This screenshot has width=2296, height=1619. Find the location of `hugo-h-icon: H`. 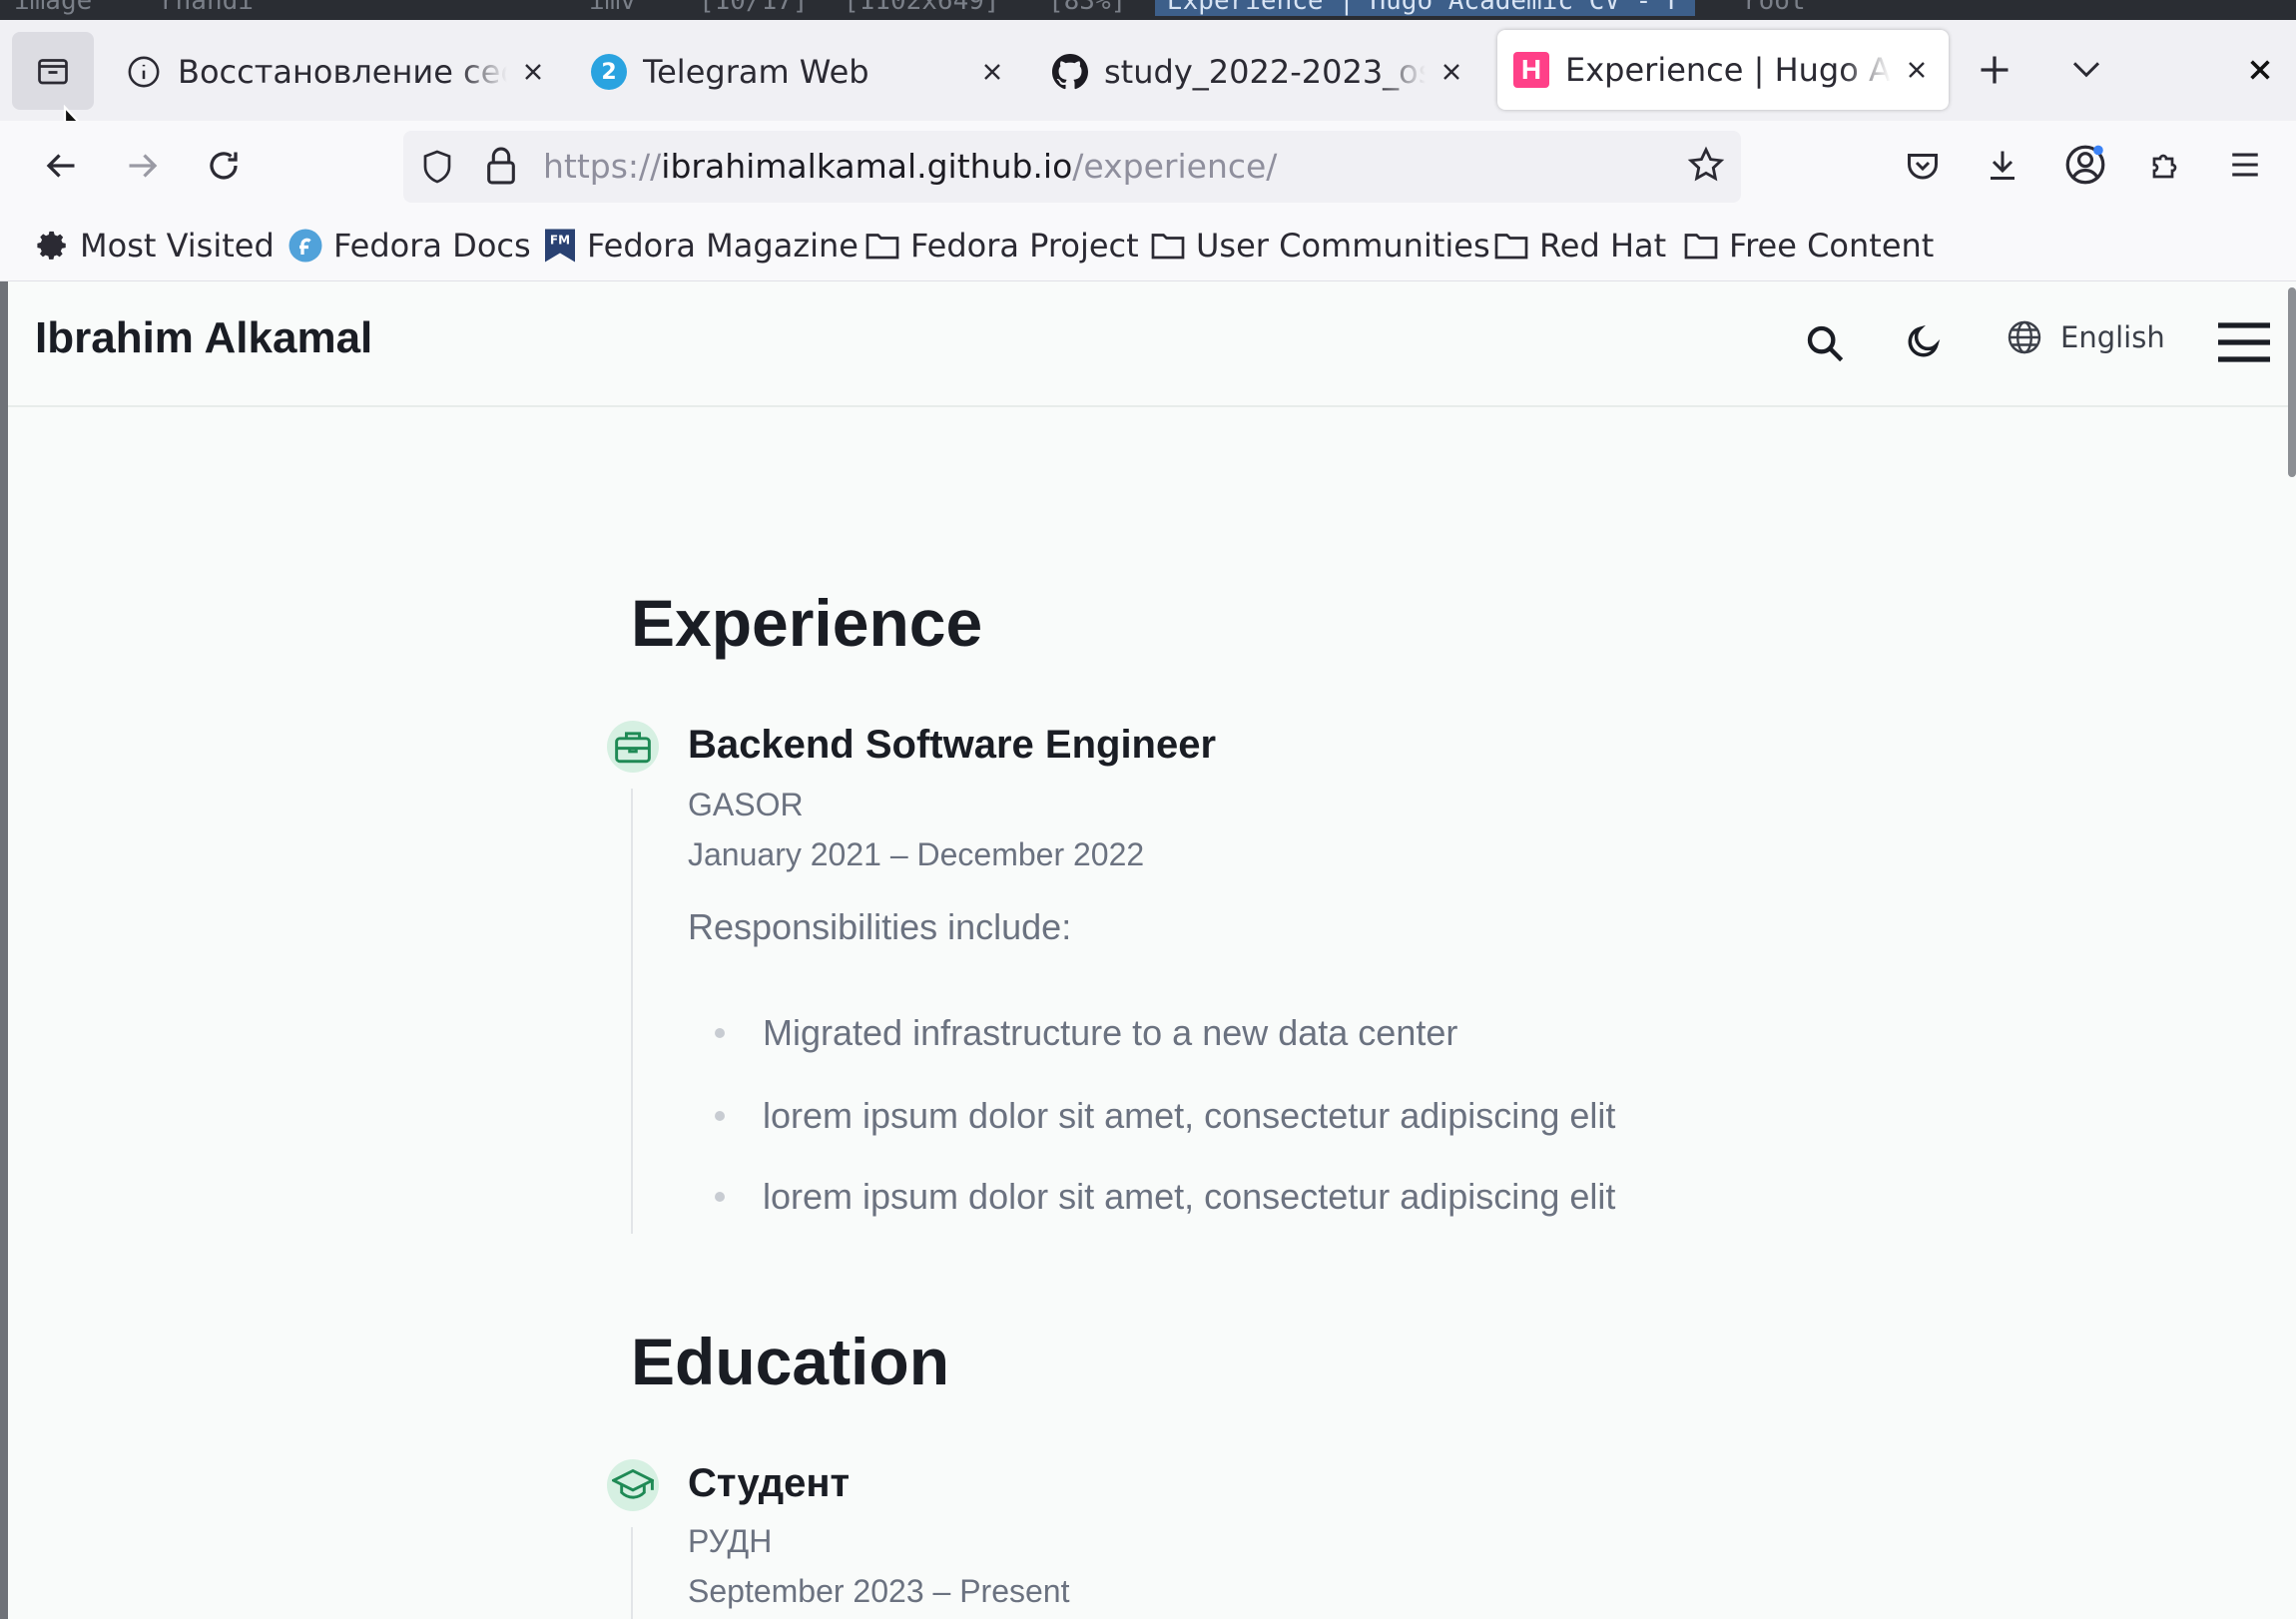

hugo-h-icon: H is located at coordinates (1531, 70).